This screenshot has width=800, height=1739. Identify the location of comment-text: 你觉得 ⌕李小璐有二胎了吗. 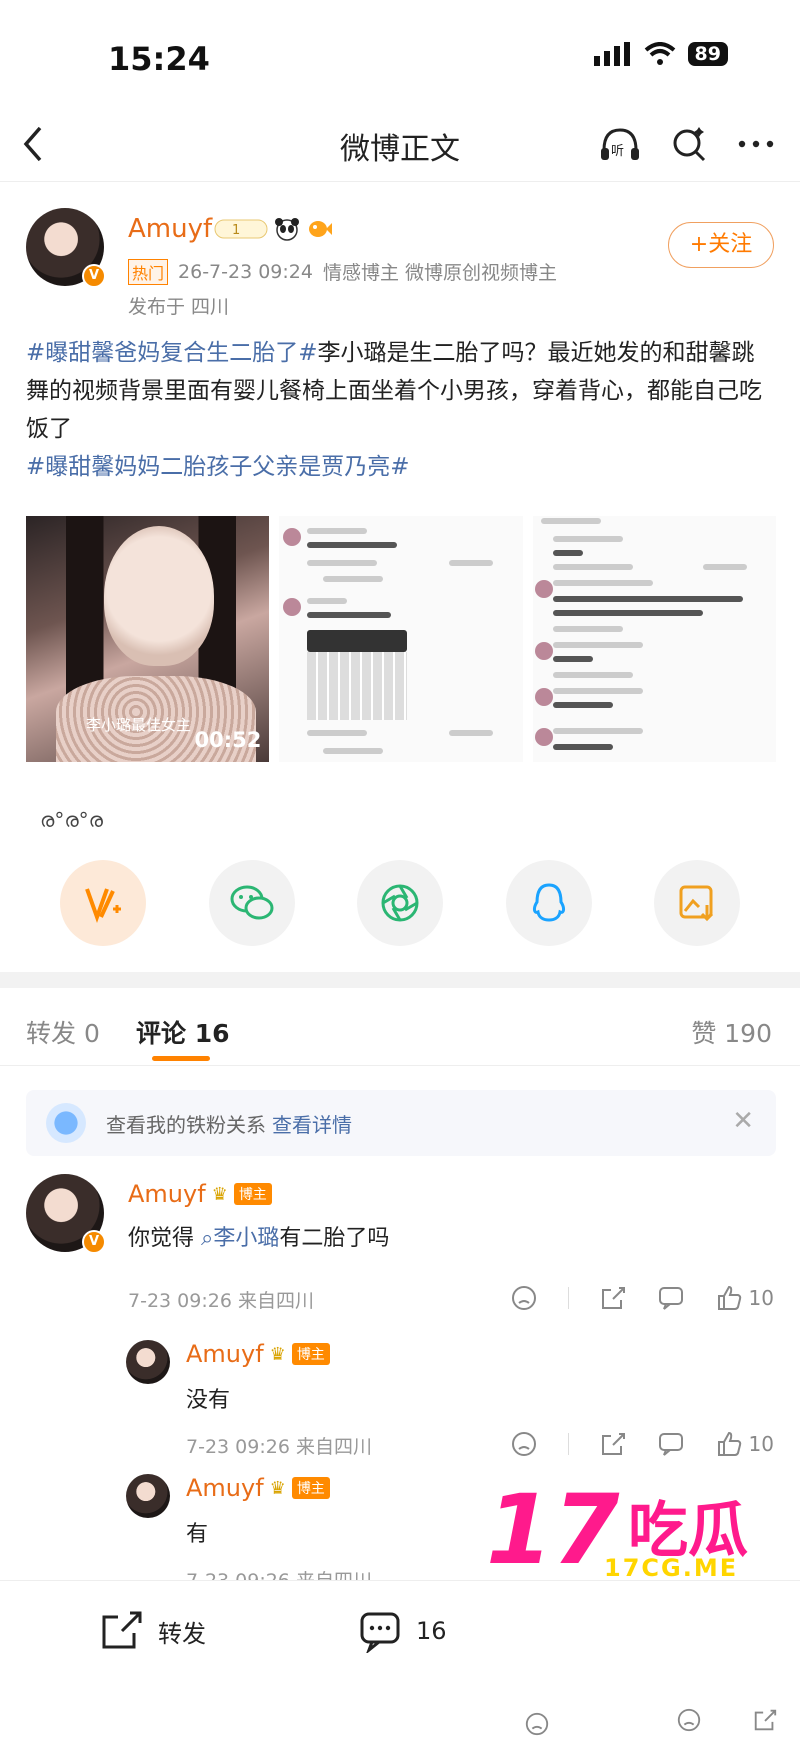
(258, 1236).